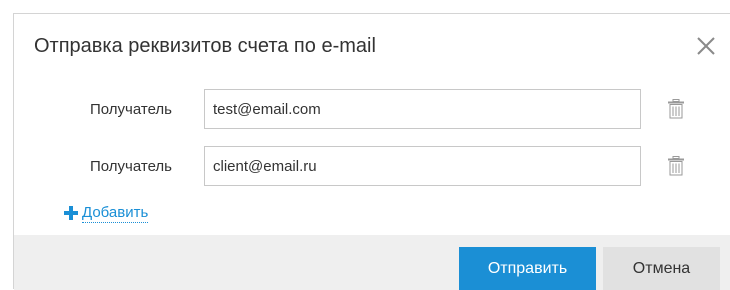 The height and width of the screenshot is (290, 730). Describe the element at coordinates (527, 268) in the screenshot. I see `send-button: Отправить` at that location.